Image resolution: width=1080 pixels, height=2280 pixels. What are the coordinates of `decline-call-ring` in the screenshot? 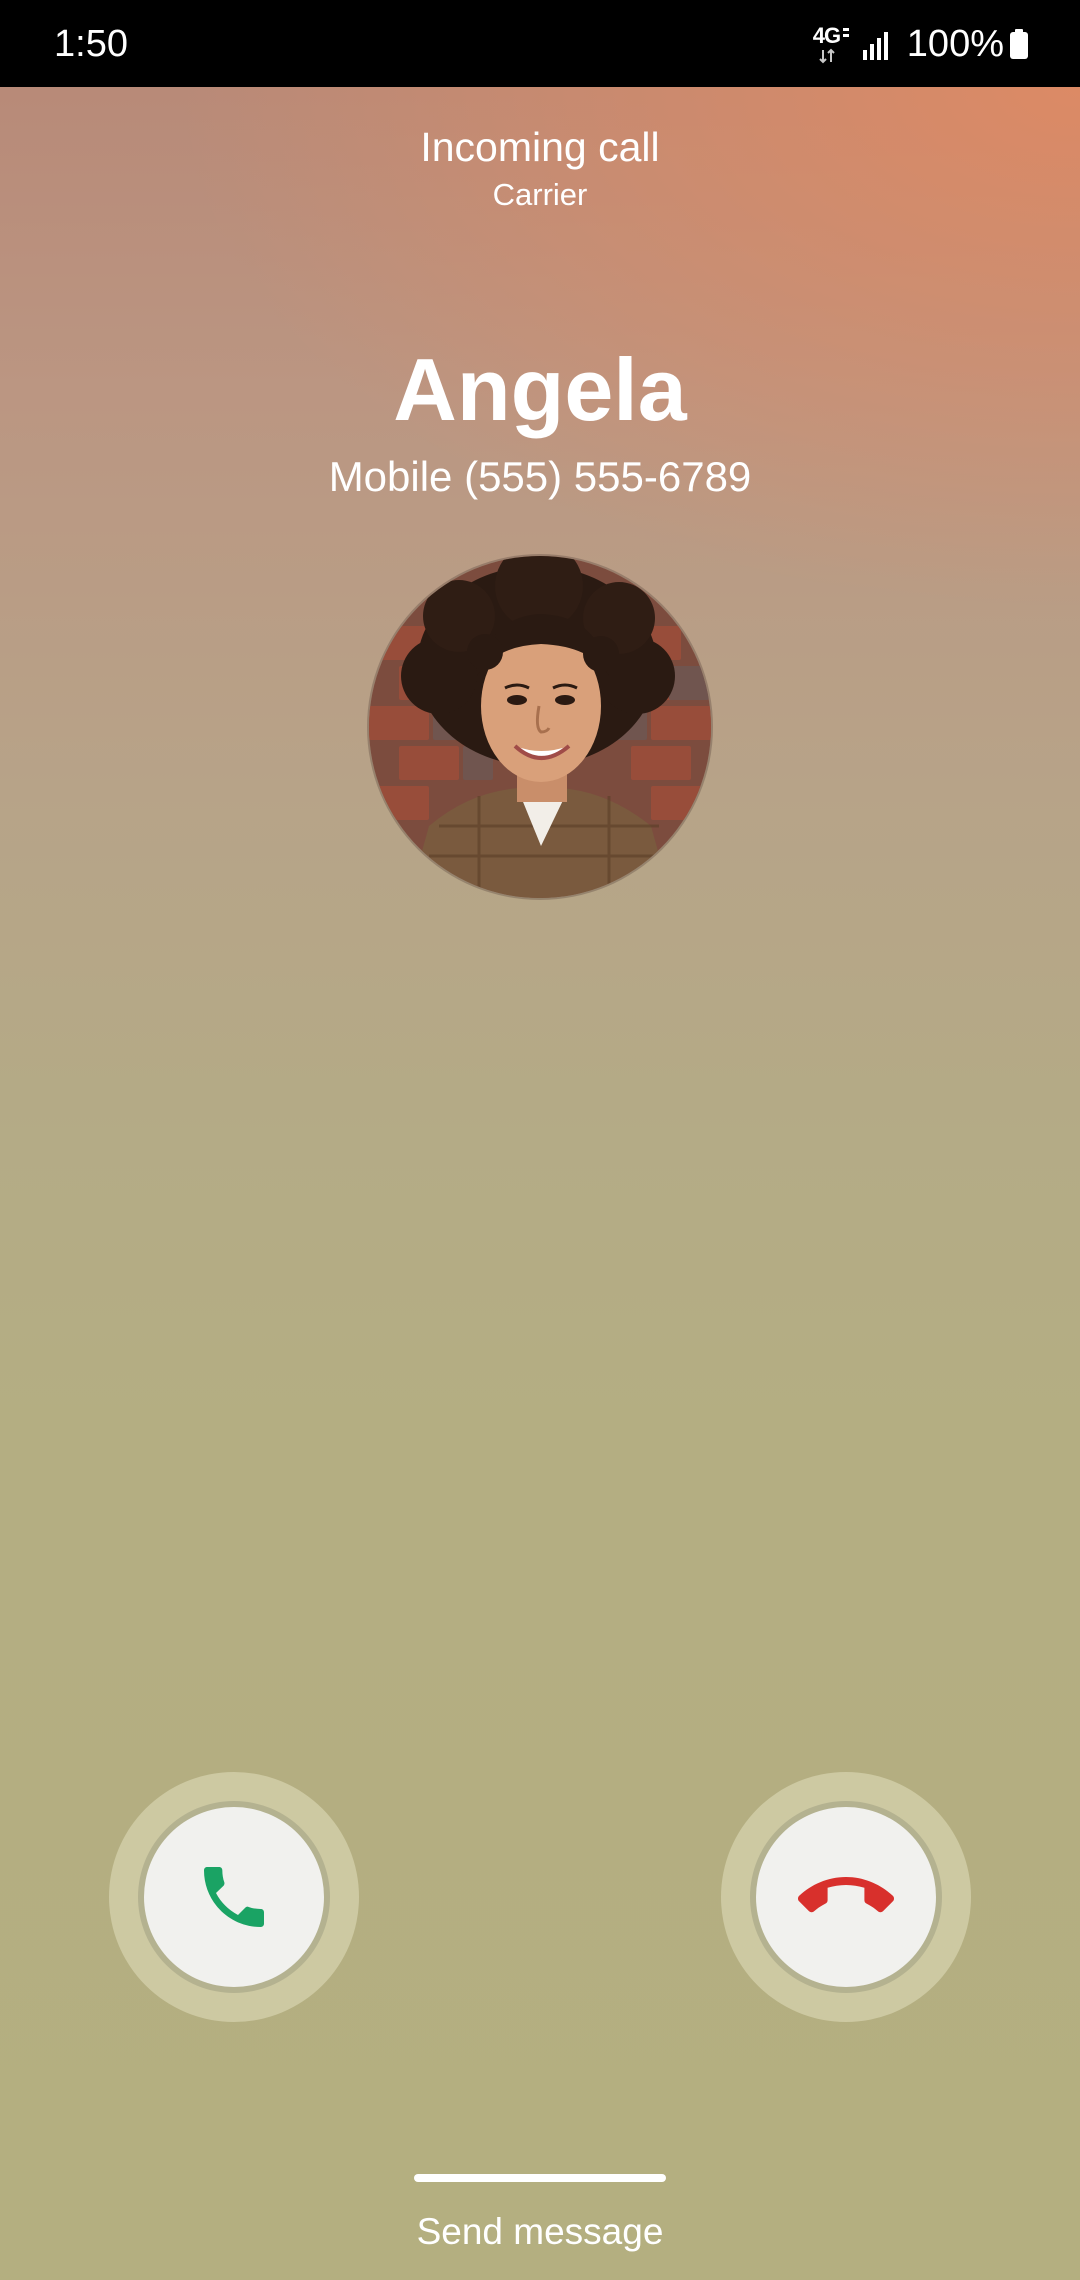 It's located at (846, 1897).